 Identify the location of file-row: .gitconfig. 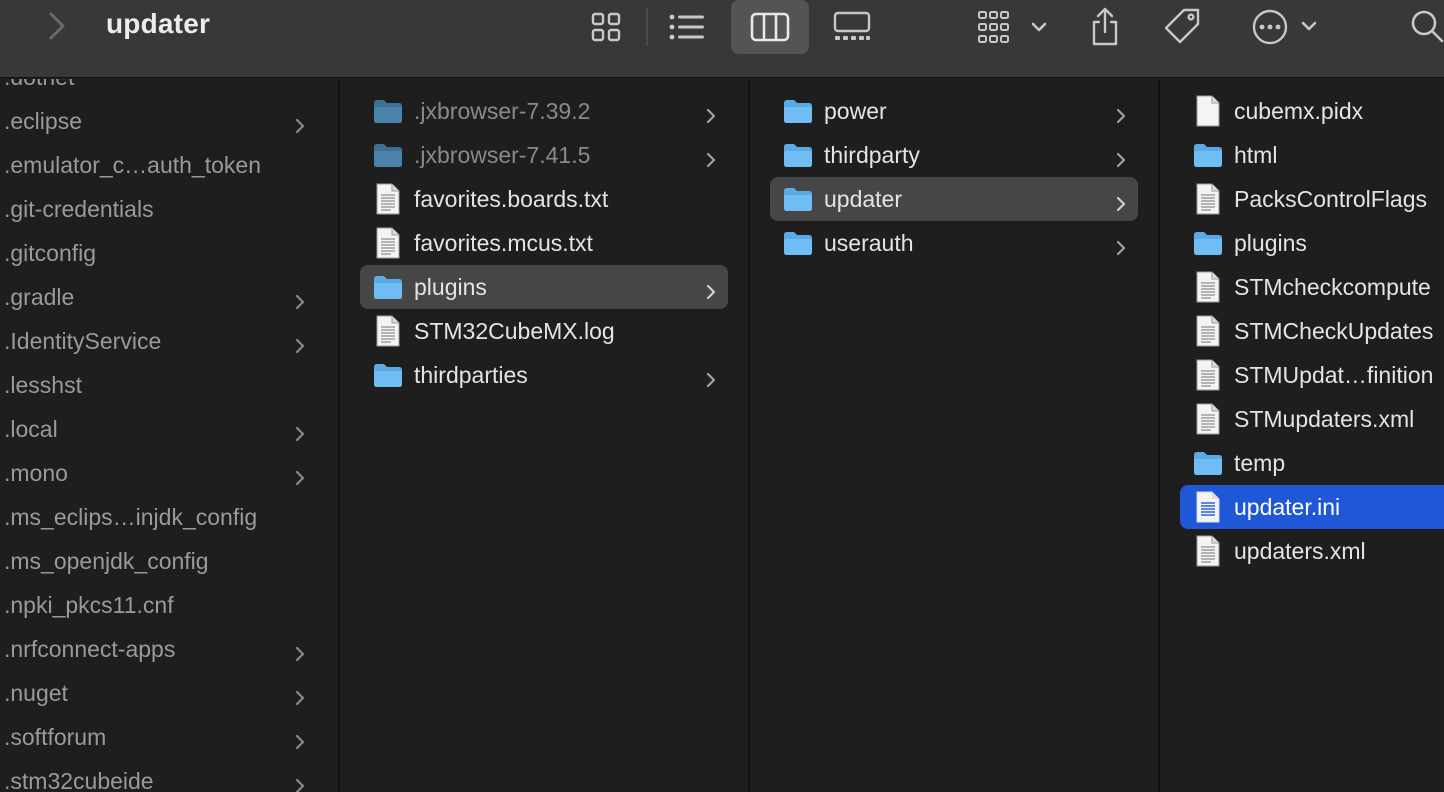
(169, 253).